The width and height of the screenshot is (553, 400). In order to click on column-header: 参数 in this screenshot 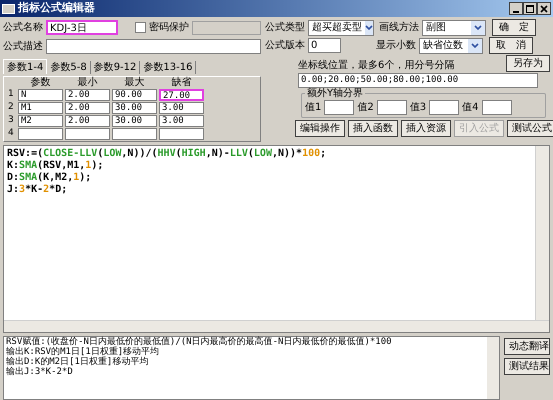, I will do `click(41, 83)`.